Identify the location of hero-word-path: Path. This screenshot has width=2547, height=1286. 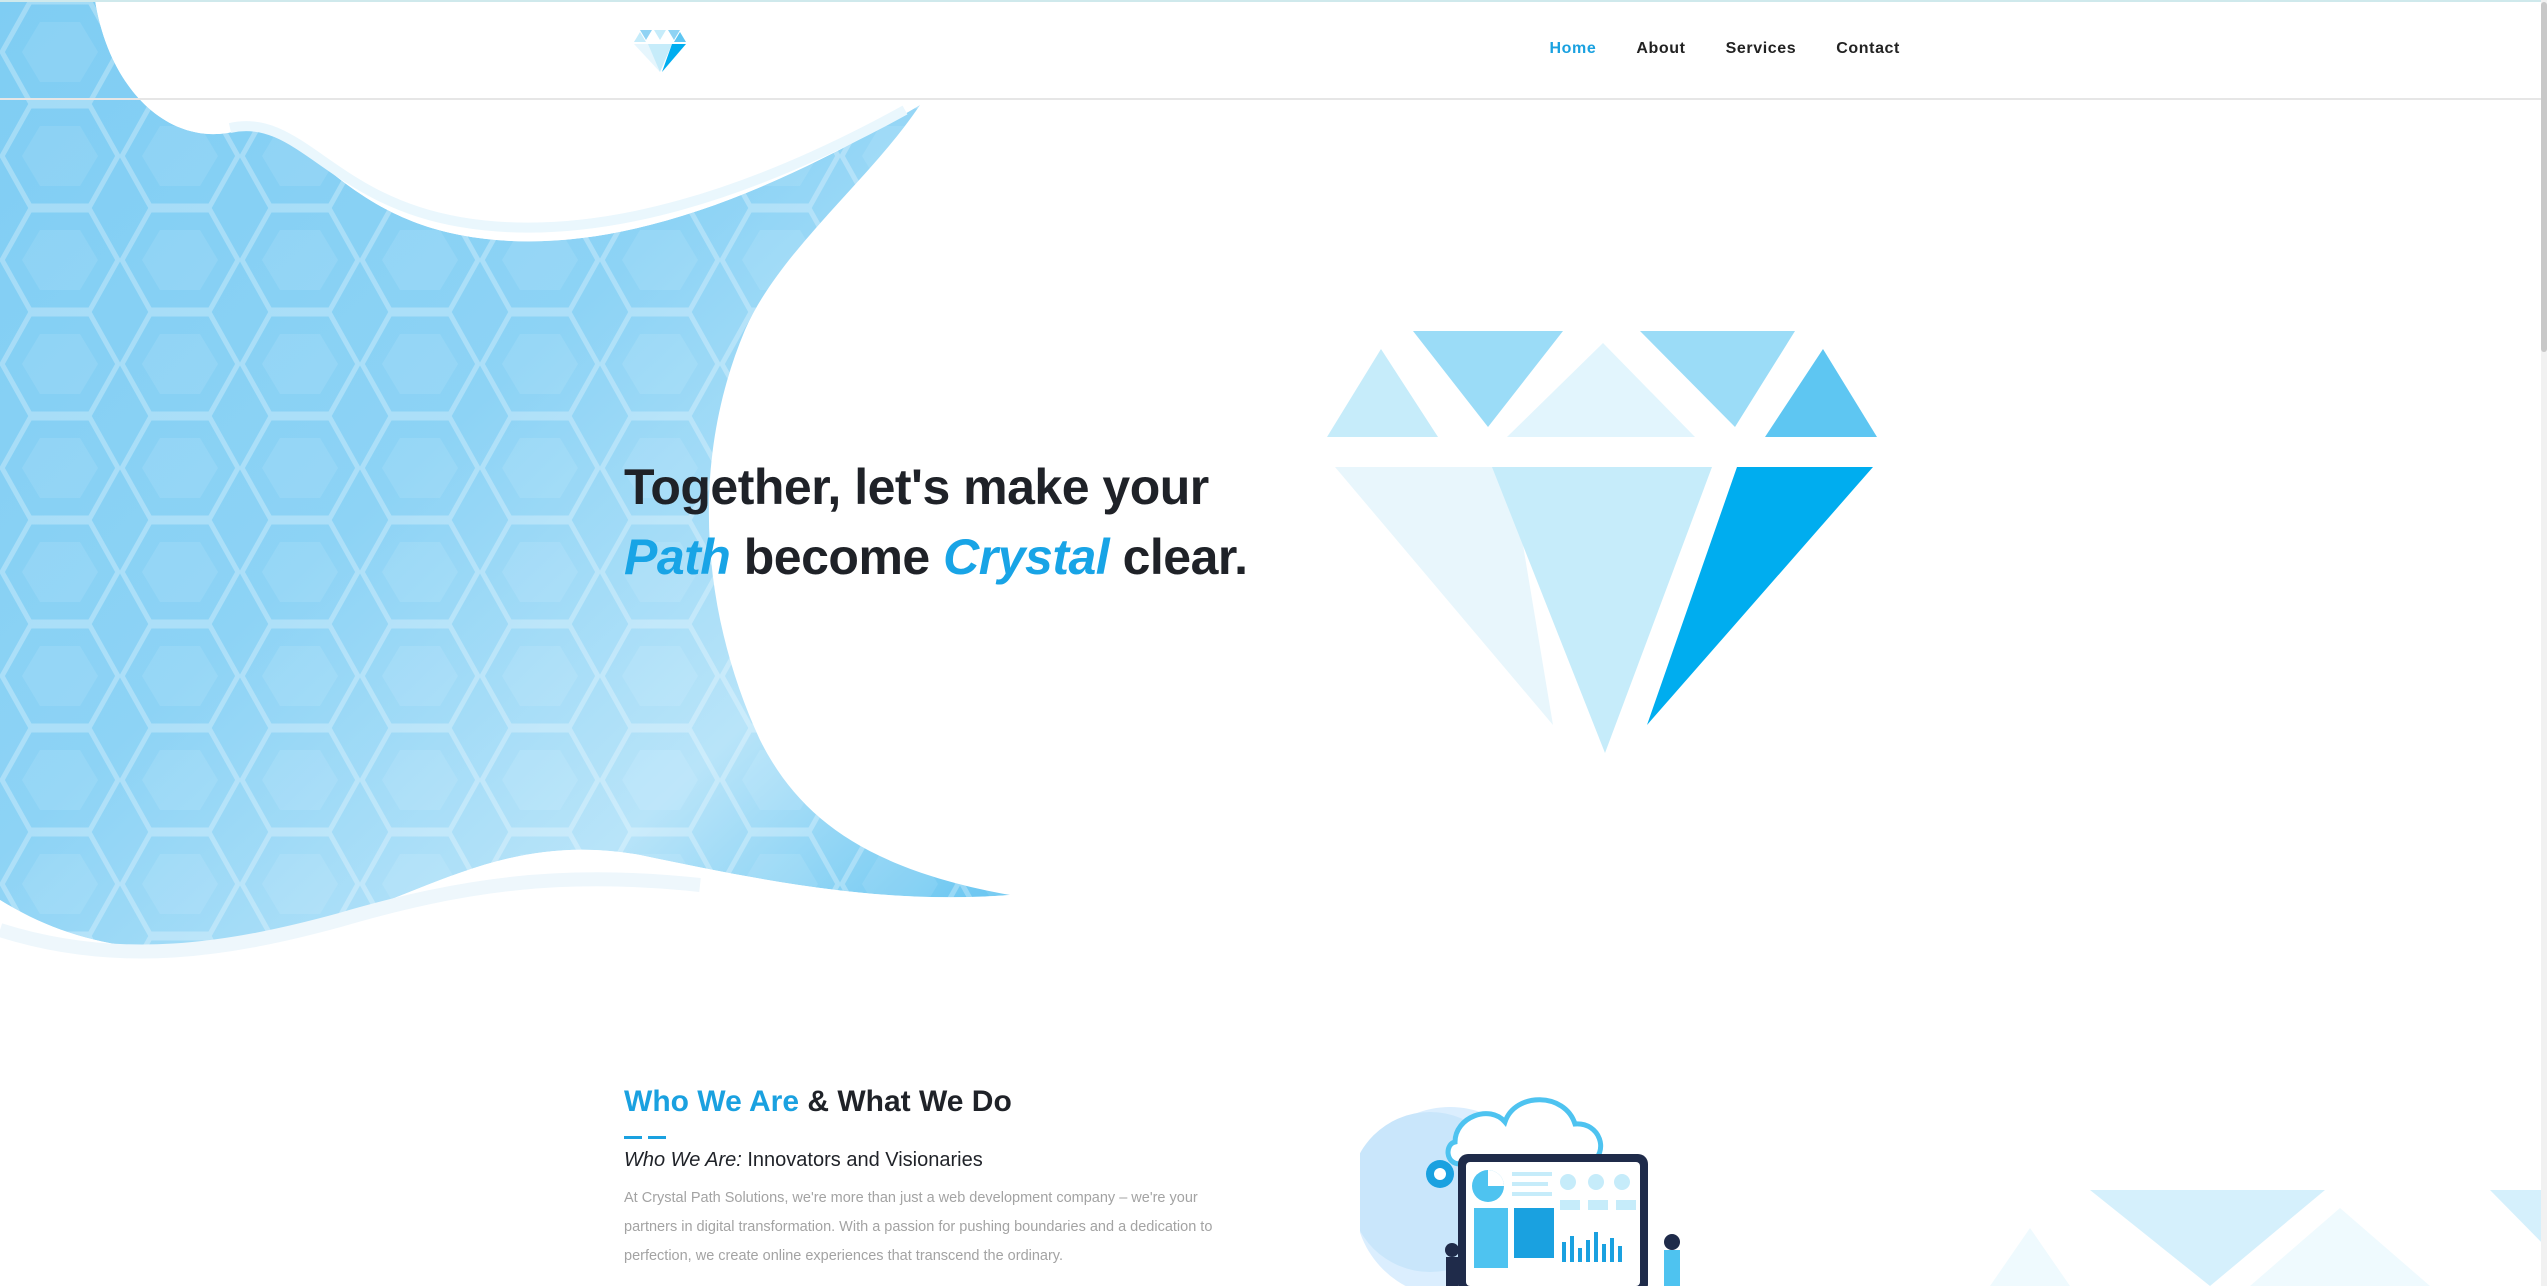
(677, 557).